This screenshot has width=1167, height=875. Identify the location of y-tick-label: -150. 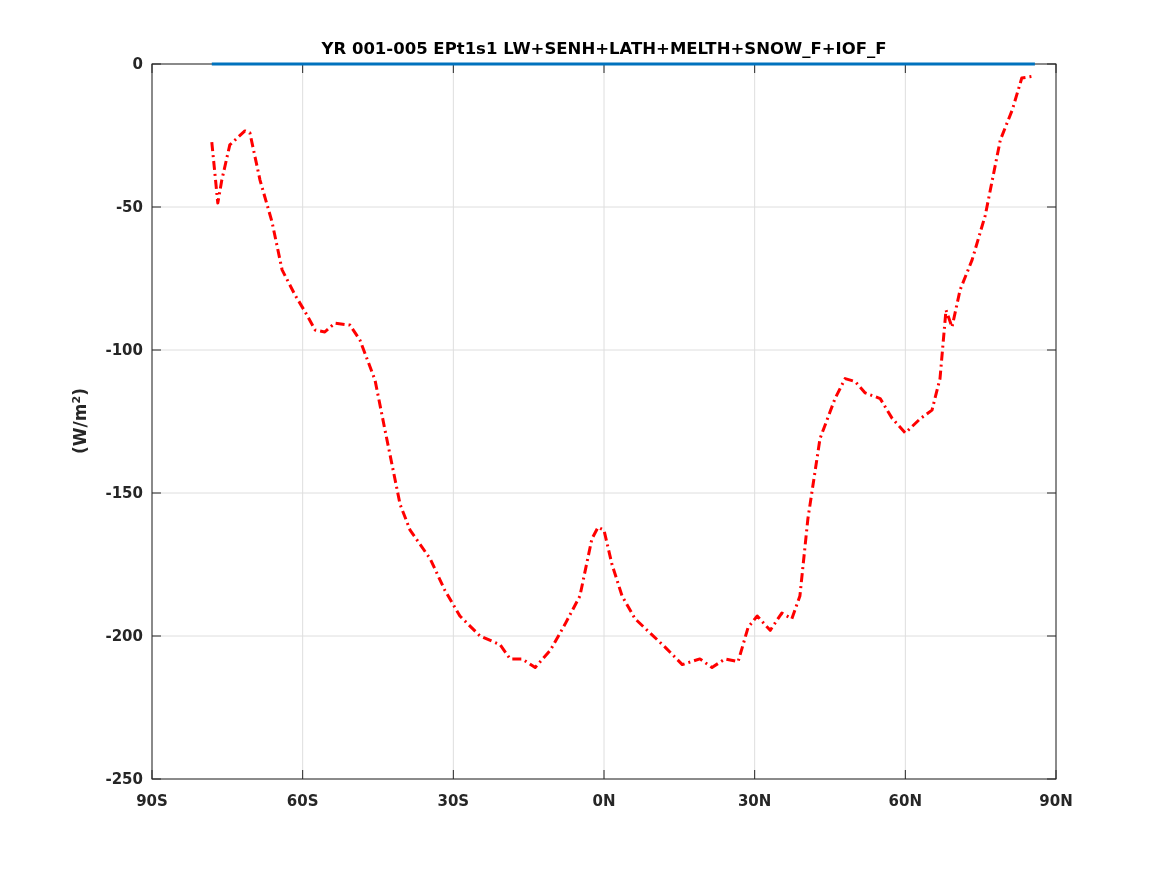
(124, 493).